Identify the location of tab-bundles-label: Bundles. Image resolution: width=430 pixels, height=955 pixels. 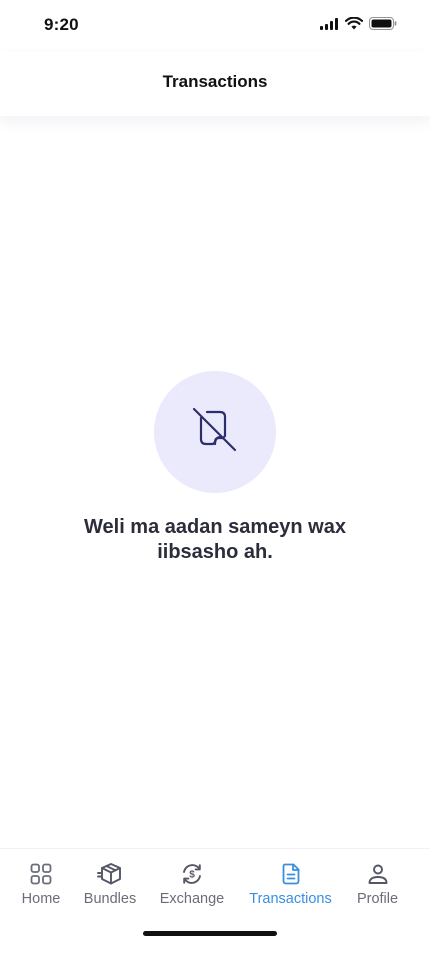
(110, 899).